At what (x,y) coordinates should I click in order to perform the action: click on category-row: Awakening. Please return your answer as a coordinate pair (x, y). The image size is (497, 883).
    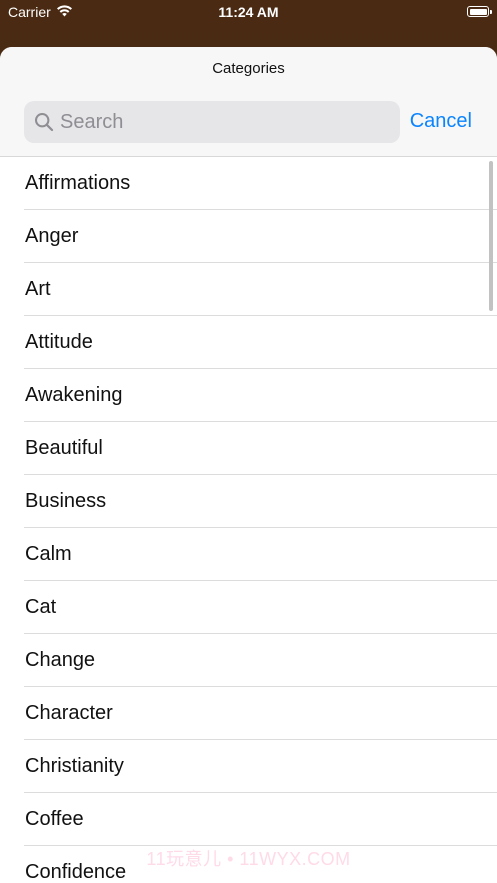
    Looking at the image, I should click on (248, 395).